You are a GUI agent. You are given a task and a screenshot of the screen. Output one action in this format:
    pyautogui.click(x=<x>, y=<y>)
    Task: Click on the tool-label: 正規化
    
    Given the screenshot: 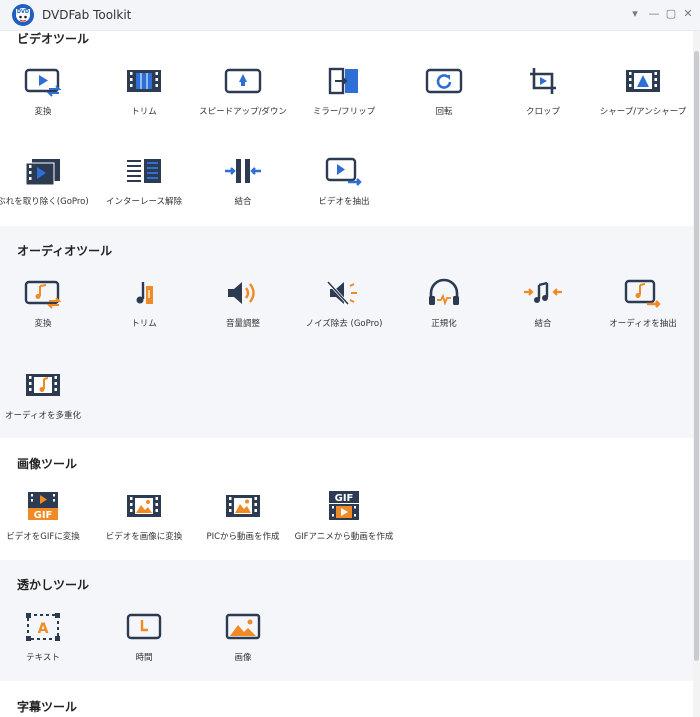 What is the action you would take?
    pyautogui.click(x=444, y=324)
    